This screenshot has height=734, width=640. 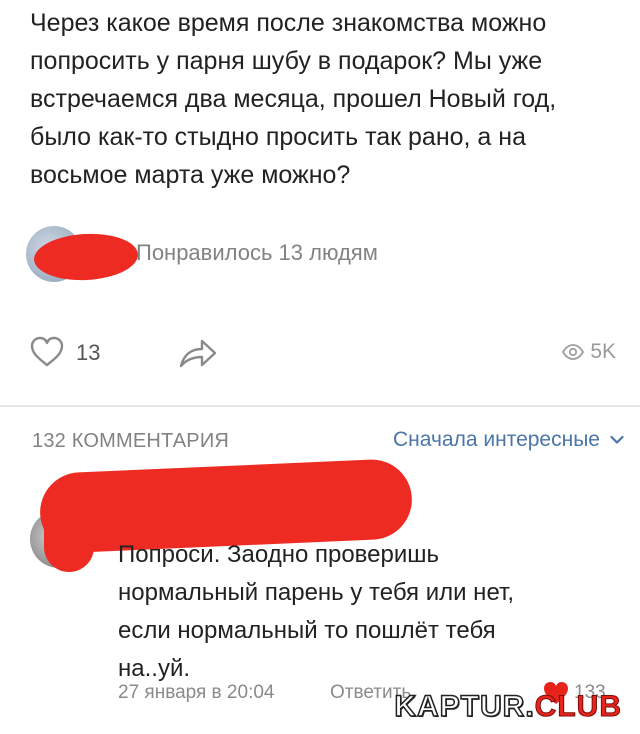 I want to click on eye-icon, so click(x=573, y=352).